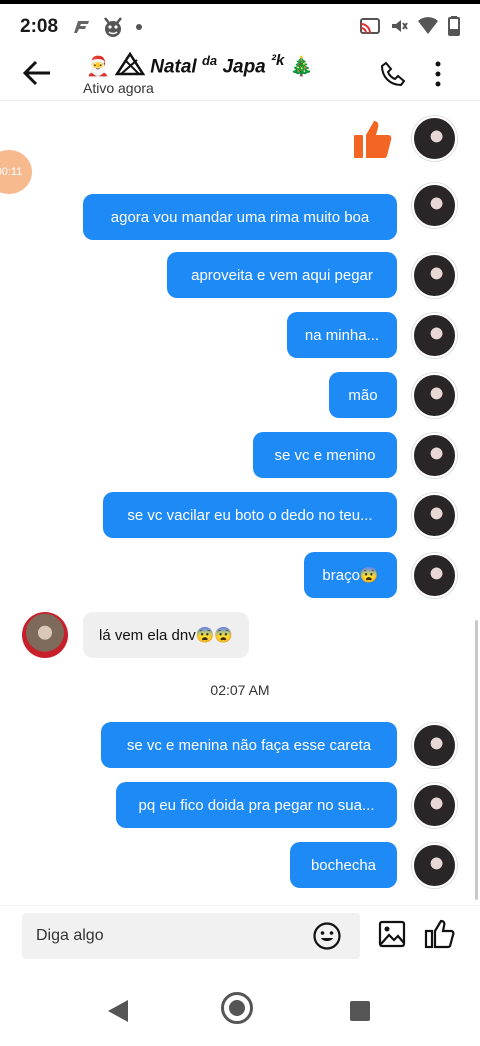 Image resolution: width=480 pixels, height=1046 pixels. What do you see at coordinates (16, 172) in the screenshot?
I see `floating-badge: 00:11` at bounding box center [16, 172].